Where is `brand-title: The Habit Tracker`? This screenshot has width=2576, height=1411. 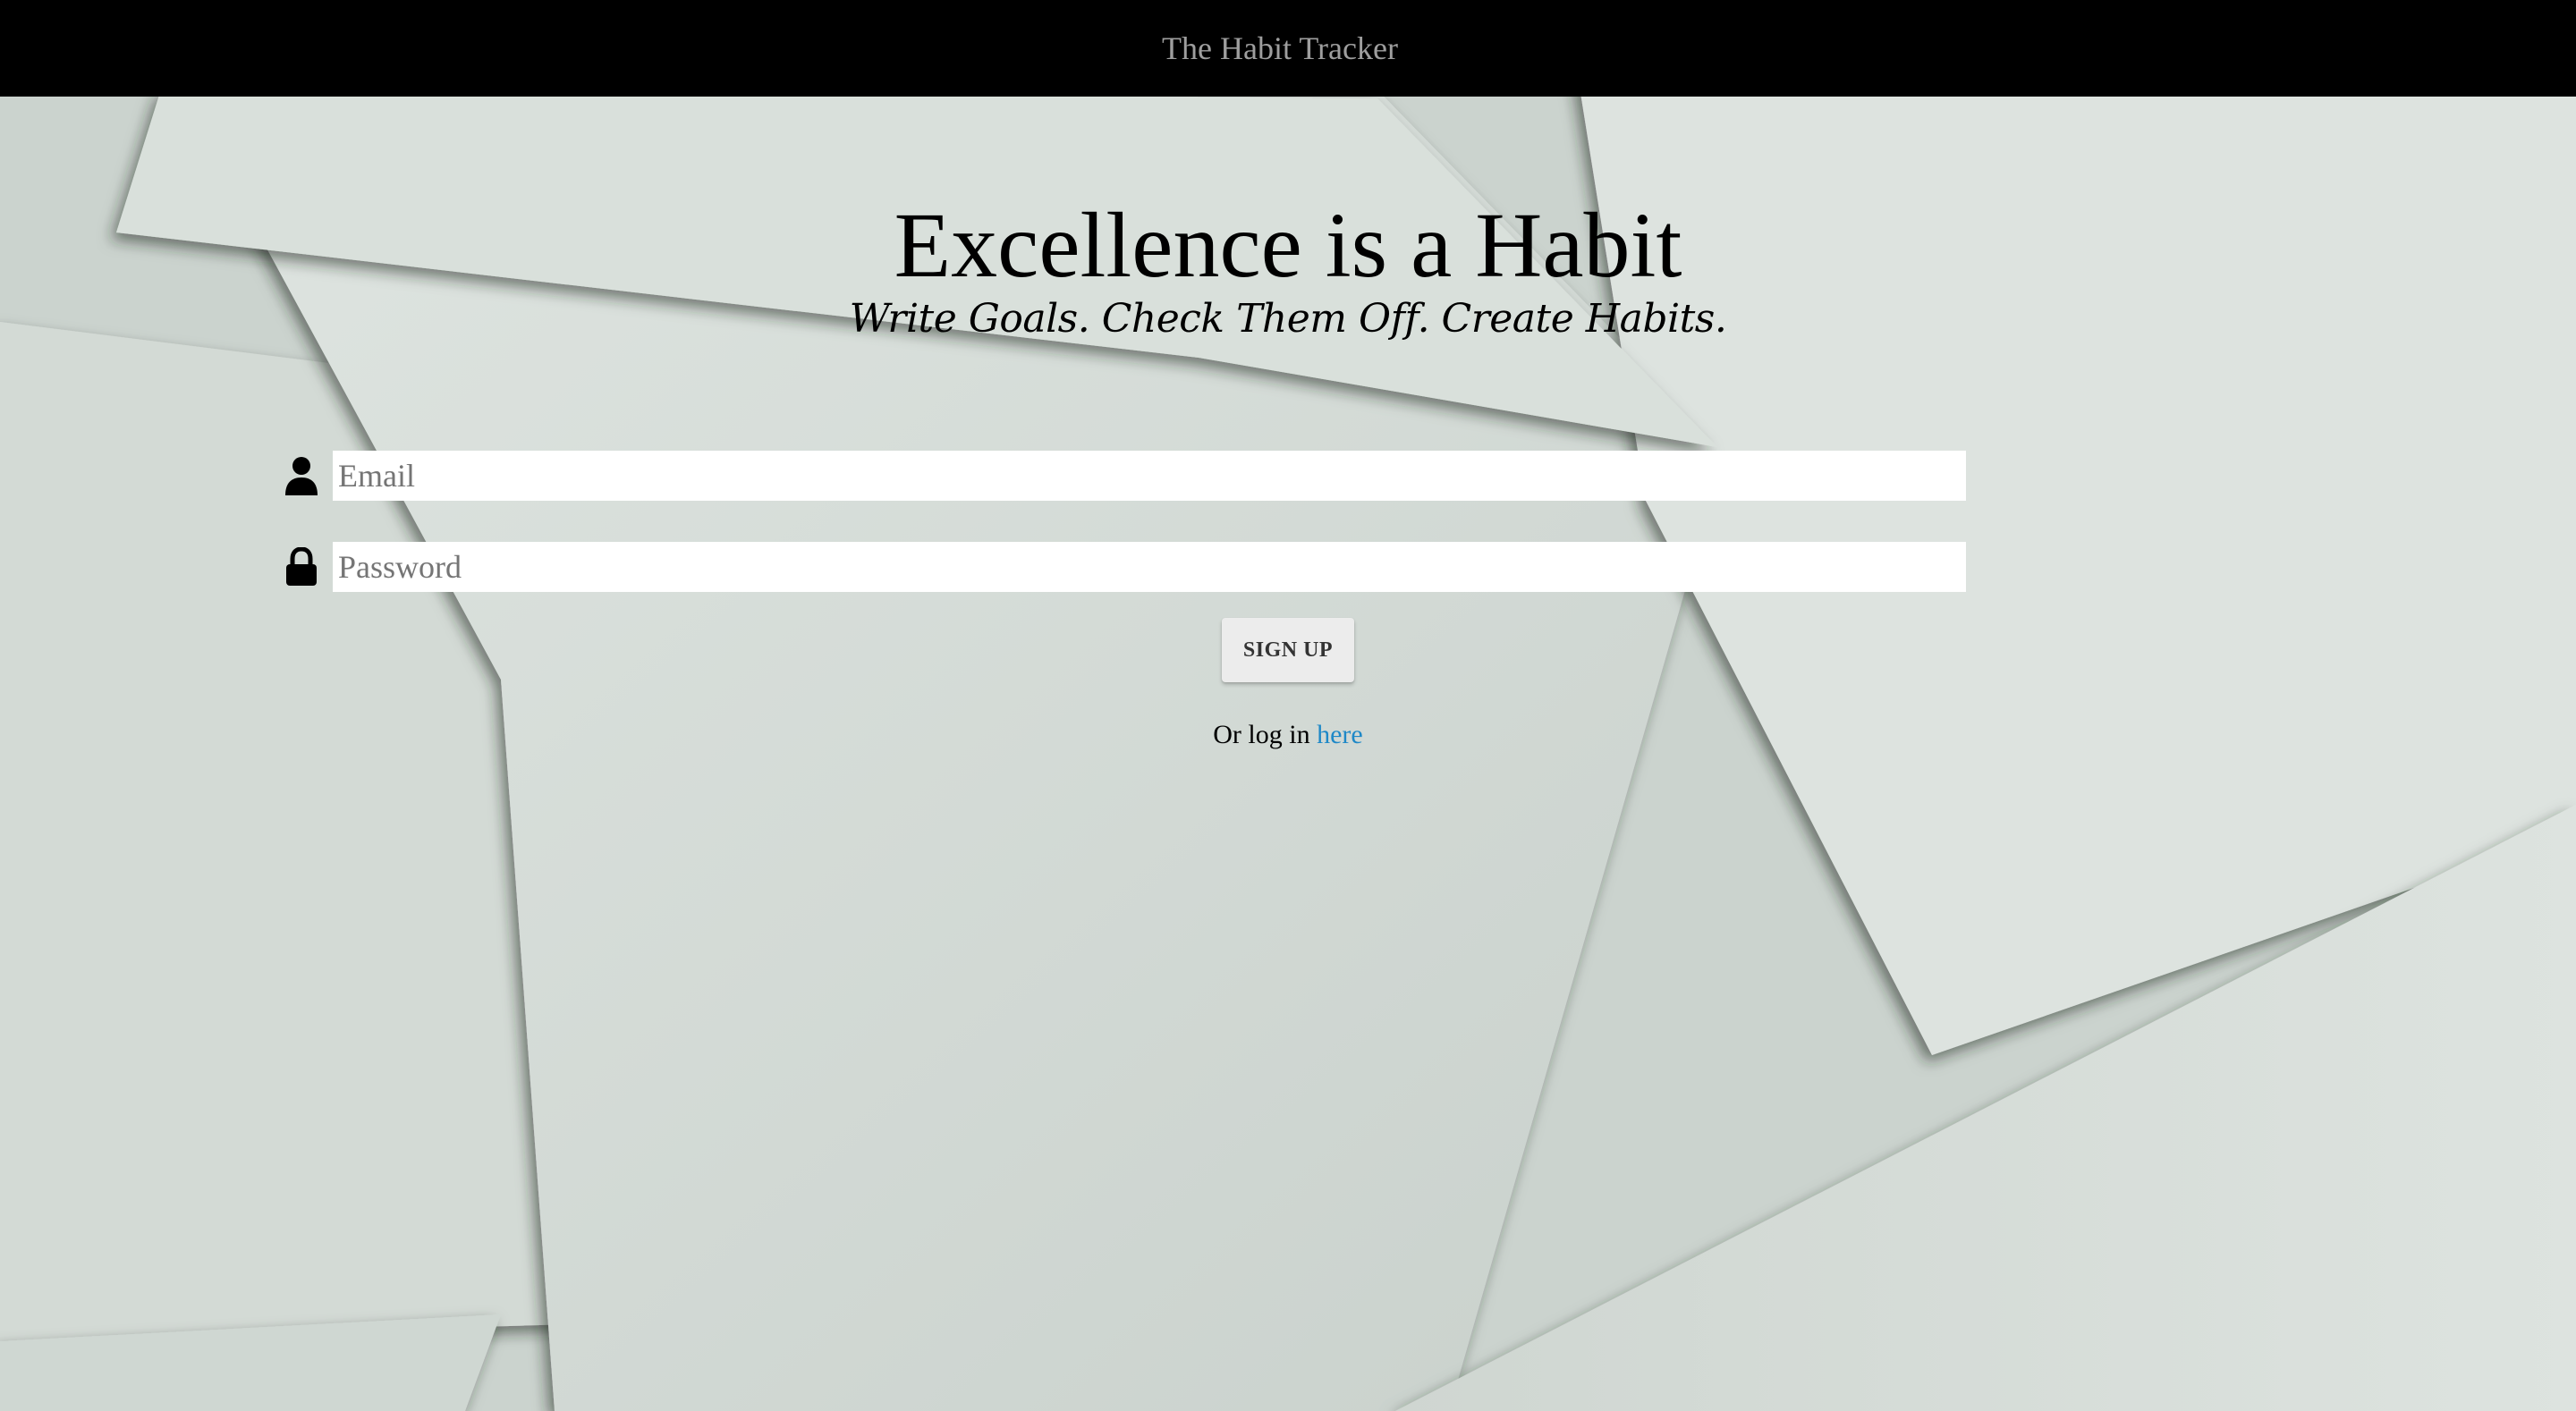
brand-title: The Habit Tracker is located at coordinates (1280, 49).